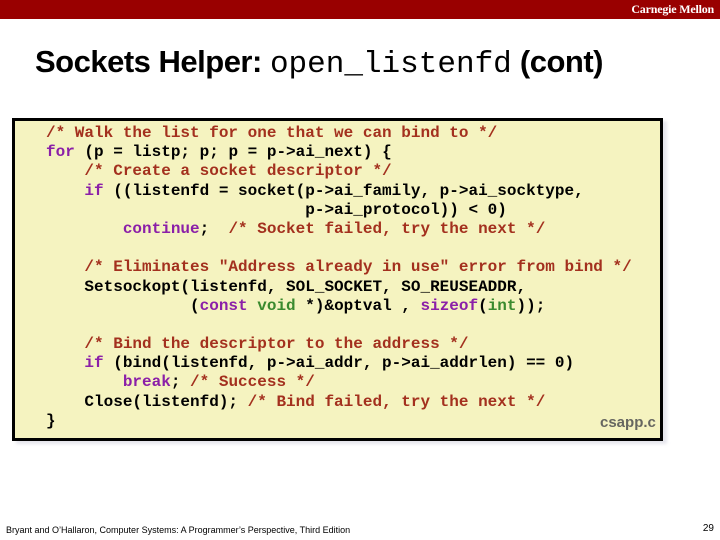 This screenshot has width=720, height=540. What do you see at coordinates (502, 305) in the screenshot?
I see `code-type: int` at bounding box center [502, 305].